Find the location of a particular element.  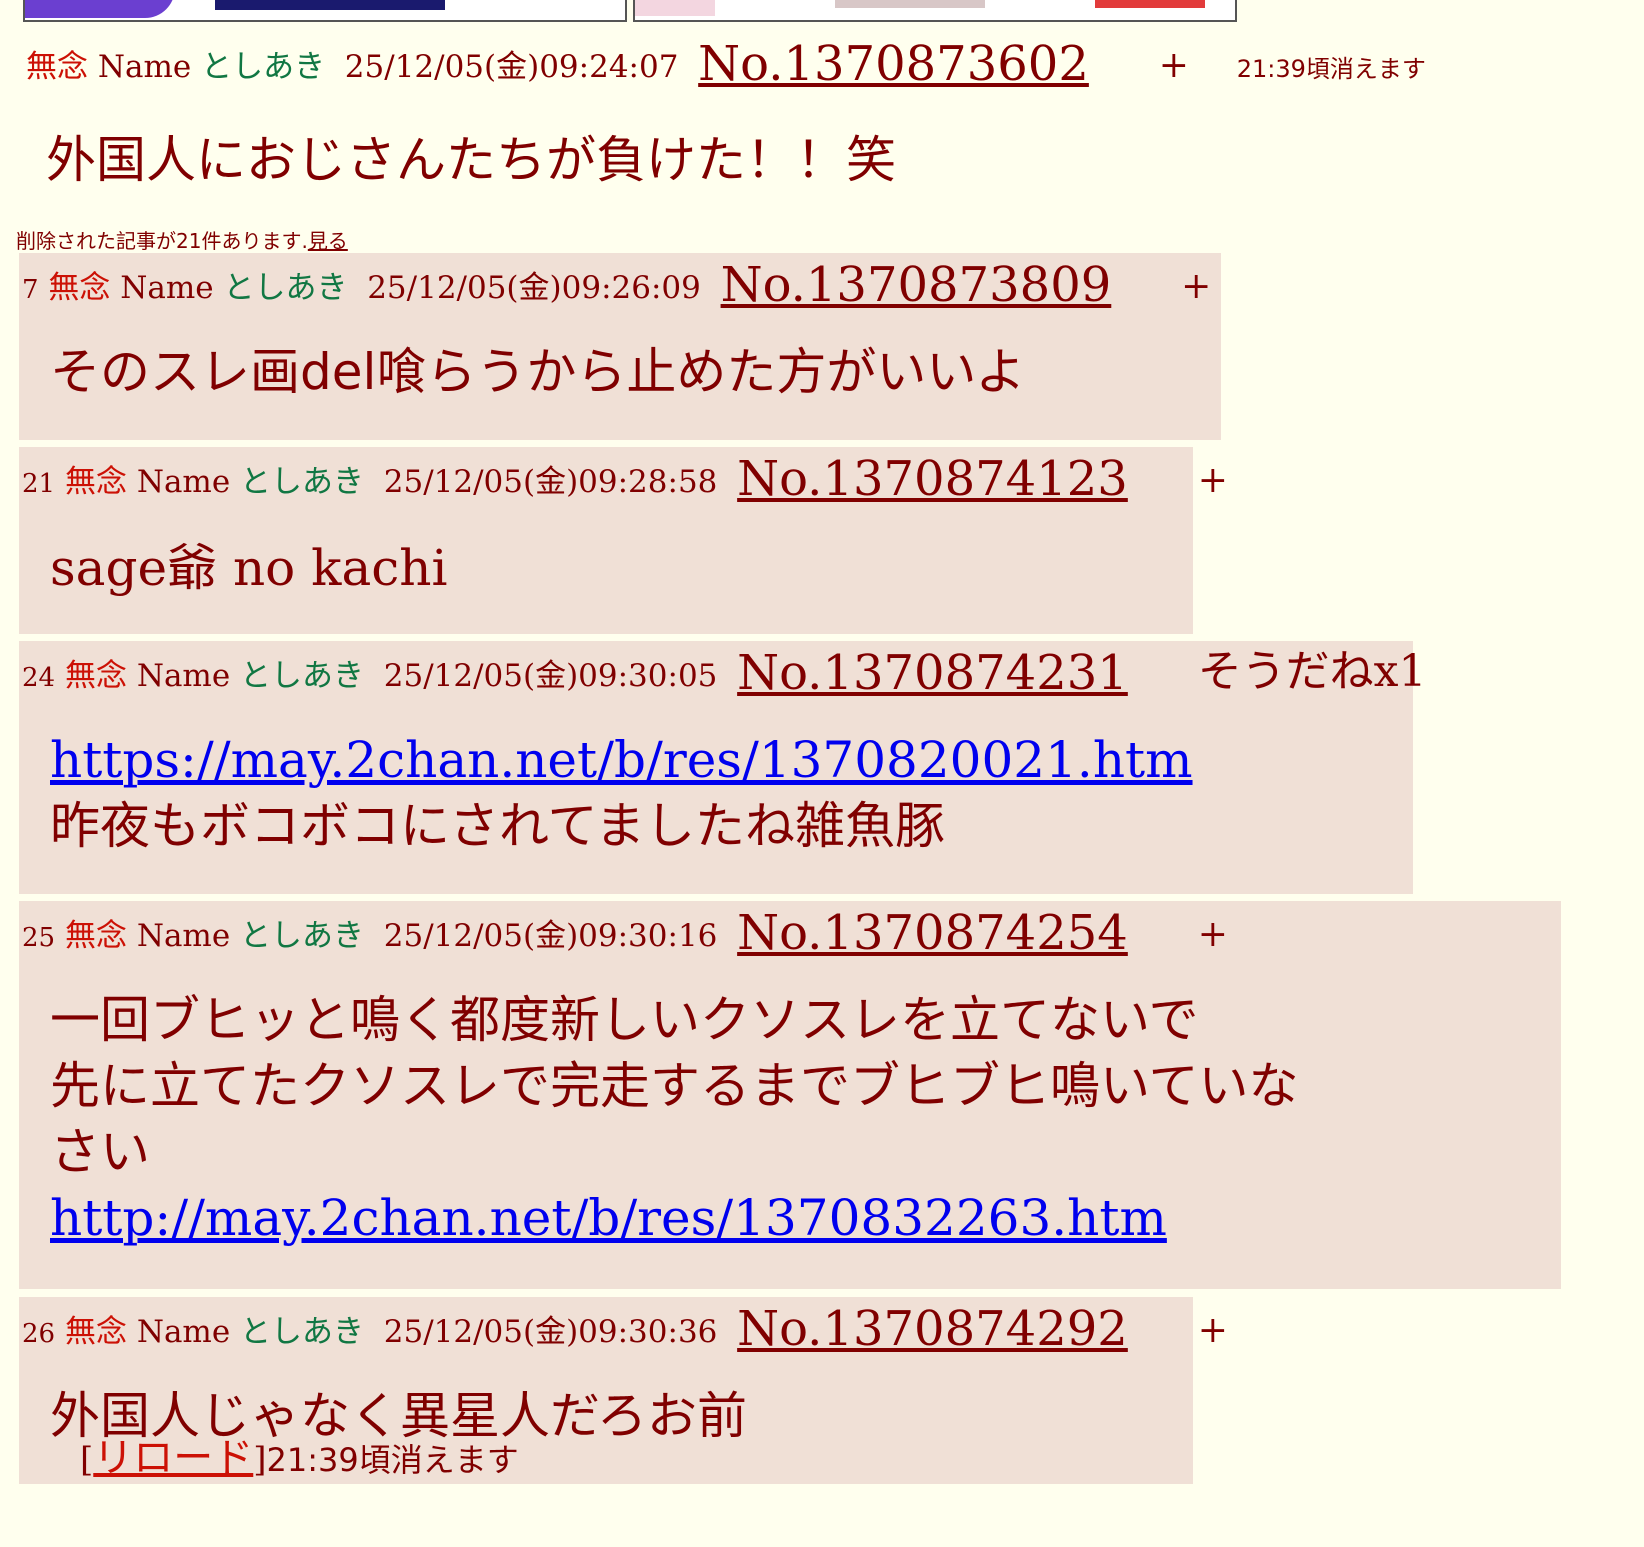

reply-datetime: 25/12/05(金)09:28:58 is located at coordinates (550, 482).